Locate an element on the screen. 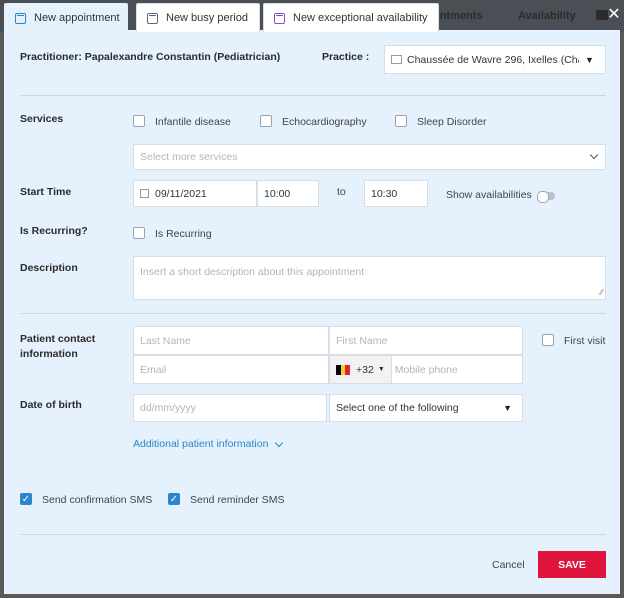 This screenshot has height=598, width=624. first-name-input: First Name is located at coordinates (426, 340).